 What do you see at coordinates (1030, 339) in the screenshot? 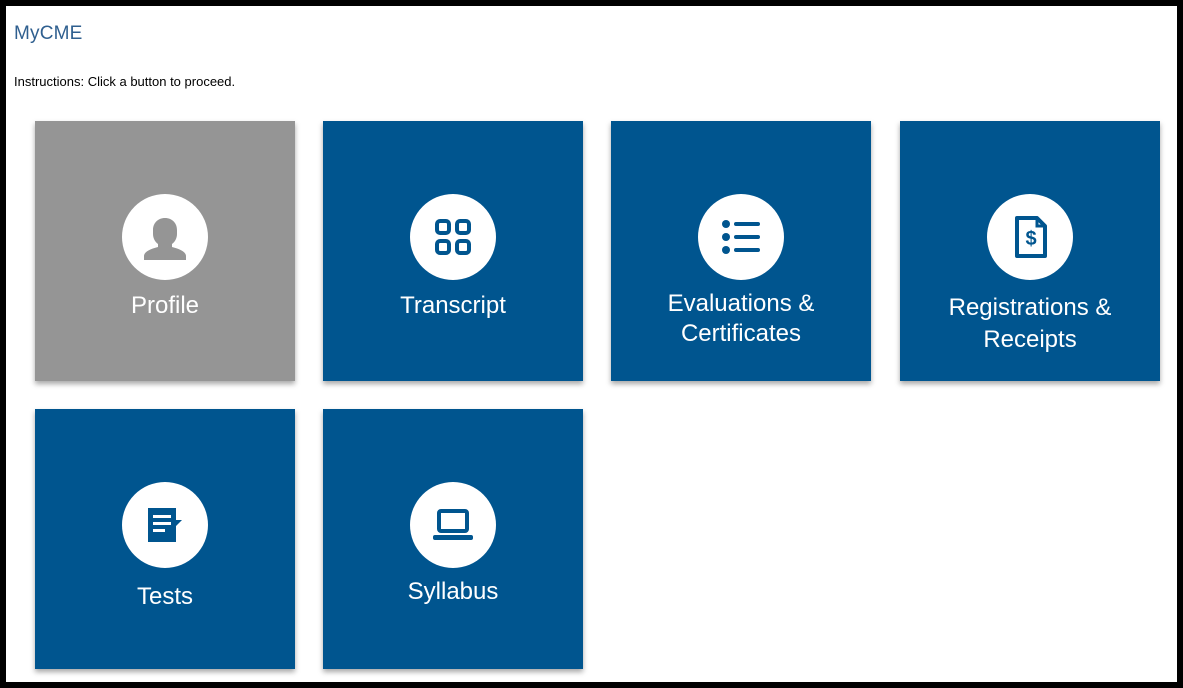
I see `registrations-label-line-2: Receipts` at bounding box center [1030, 339].